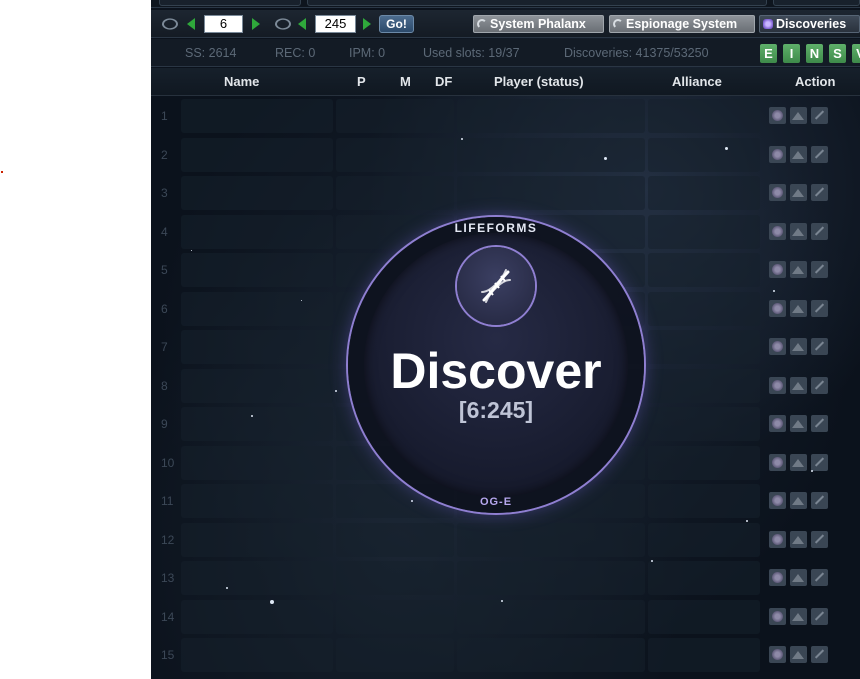 This screenshot has height=679, width=860. I want to click on top-tab-middle, so click(537, 3).